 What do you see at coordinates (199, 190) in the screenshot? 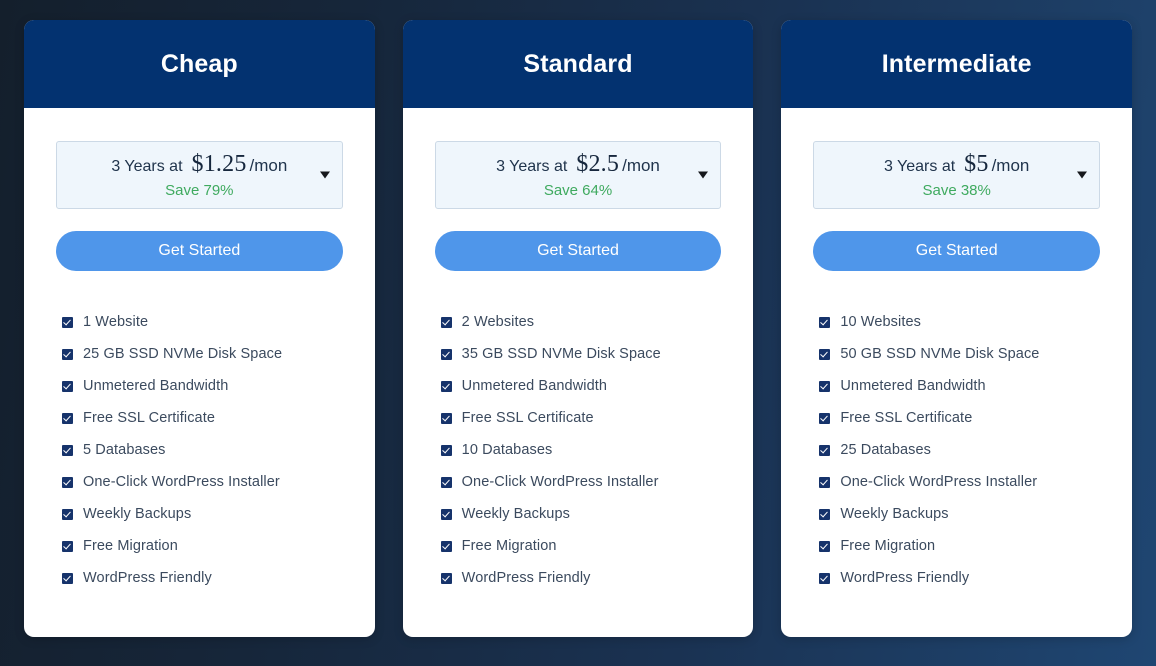
I see `price-save-badge: Save 79%` at bounding box center [199, 190].